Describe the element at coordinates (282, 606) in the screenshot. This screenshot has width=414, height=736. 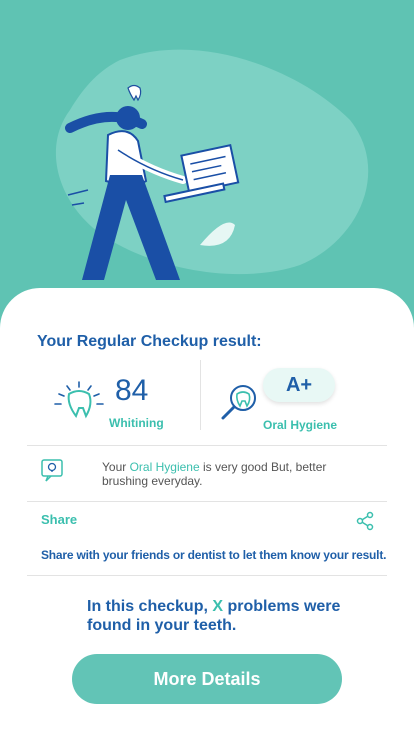
I see `summary-suffix: problems were` at that location.